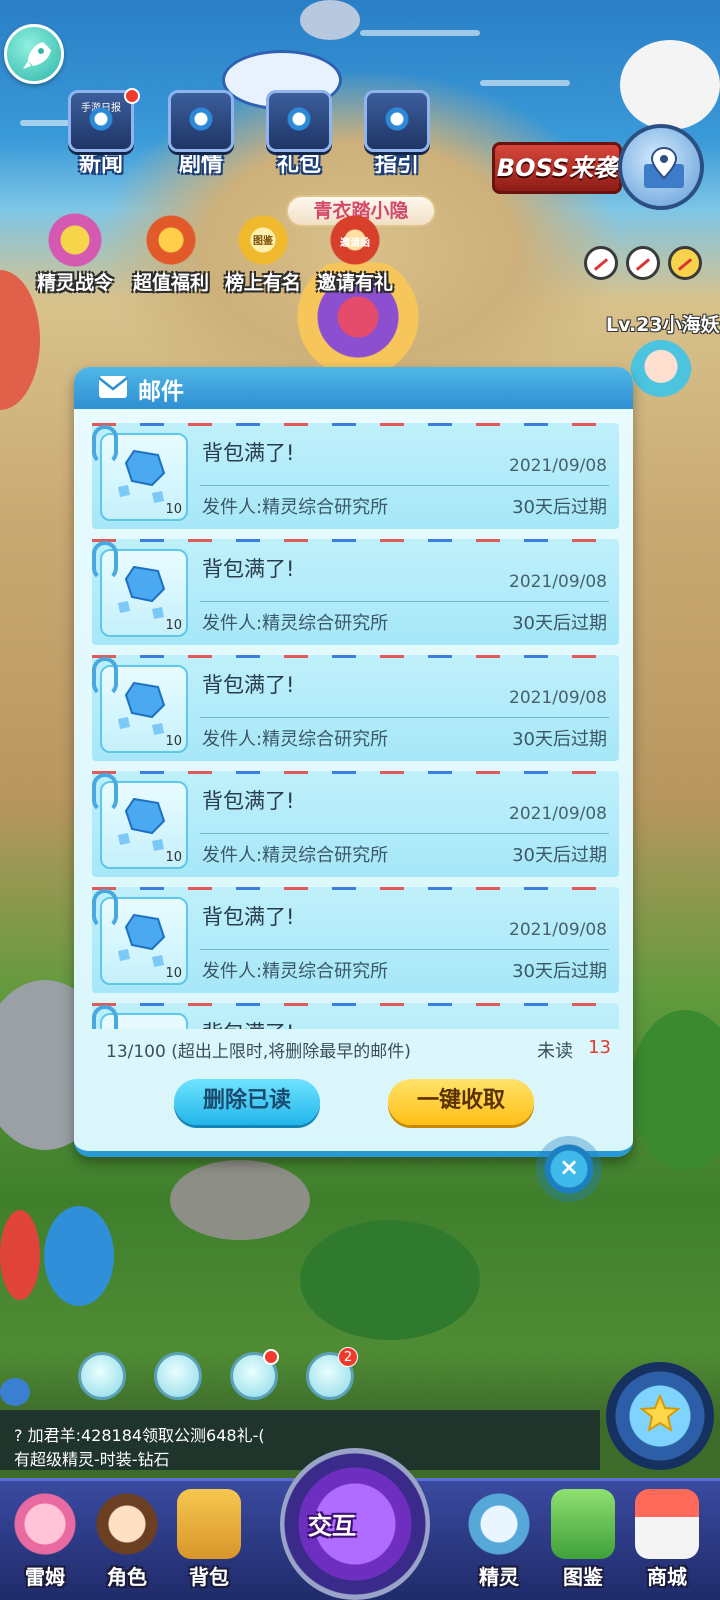 The height and width of the screenshot is (1600, 720). I want to click on player-level-label: Lv.23小海妖, so click(663, 325).